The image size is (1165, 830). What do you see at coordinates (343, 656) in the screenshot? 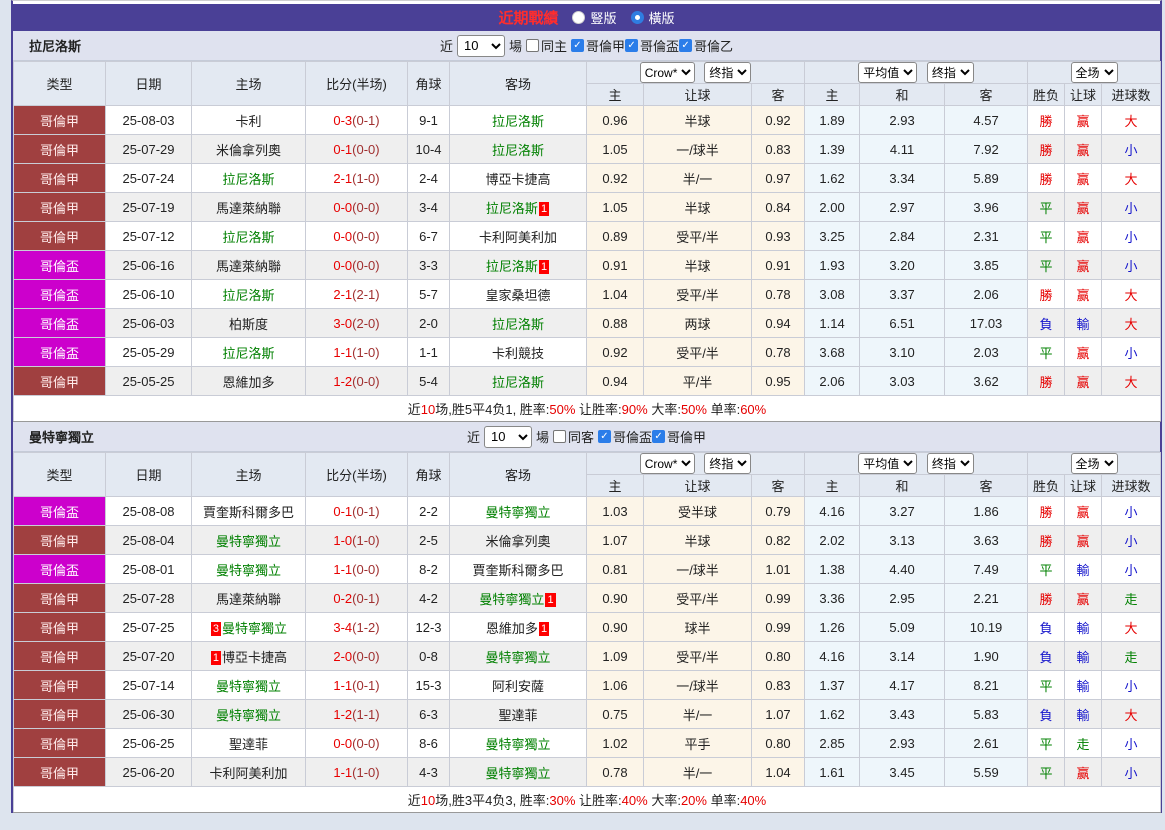
I see `fulltime-score: 2-0` at bounding box center [343, 656].